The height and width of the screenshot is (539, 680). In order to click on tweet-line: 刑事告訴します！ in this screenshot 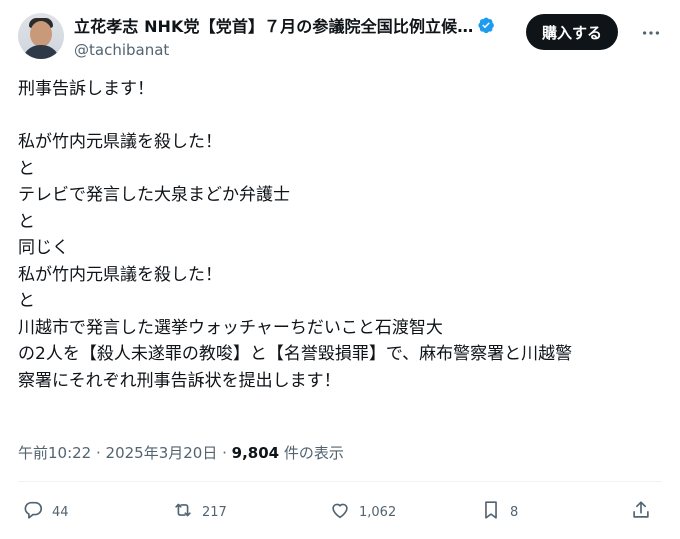, I will do `click(86, 89)`.